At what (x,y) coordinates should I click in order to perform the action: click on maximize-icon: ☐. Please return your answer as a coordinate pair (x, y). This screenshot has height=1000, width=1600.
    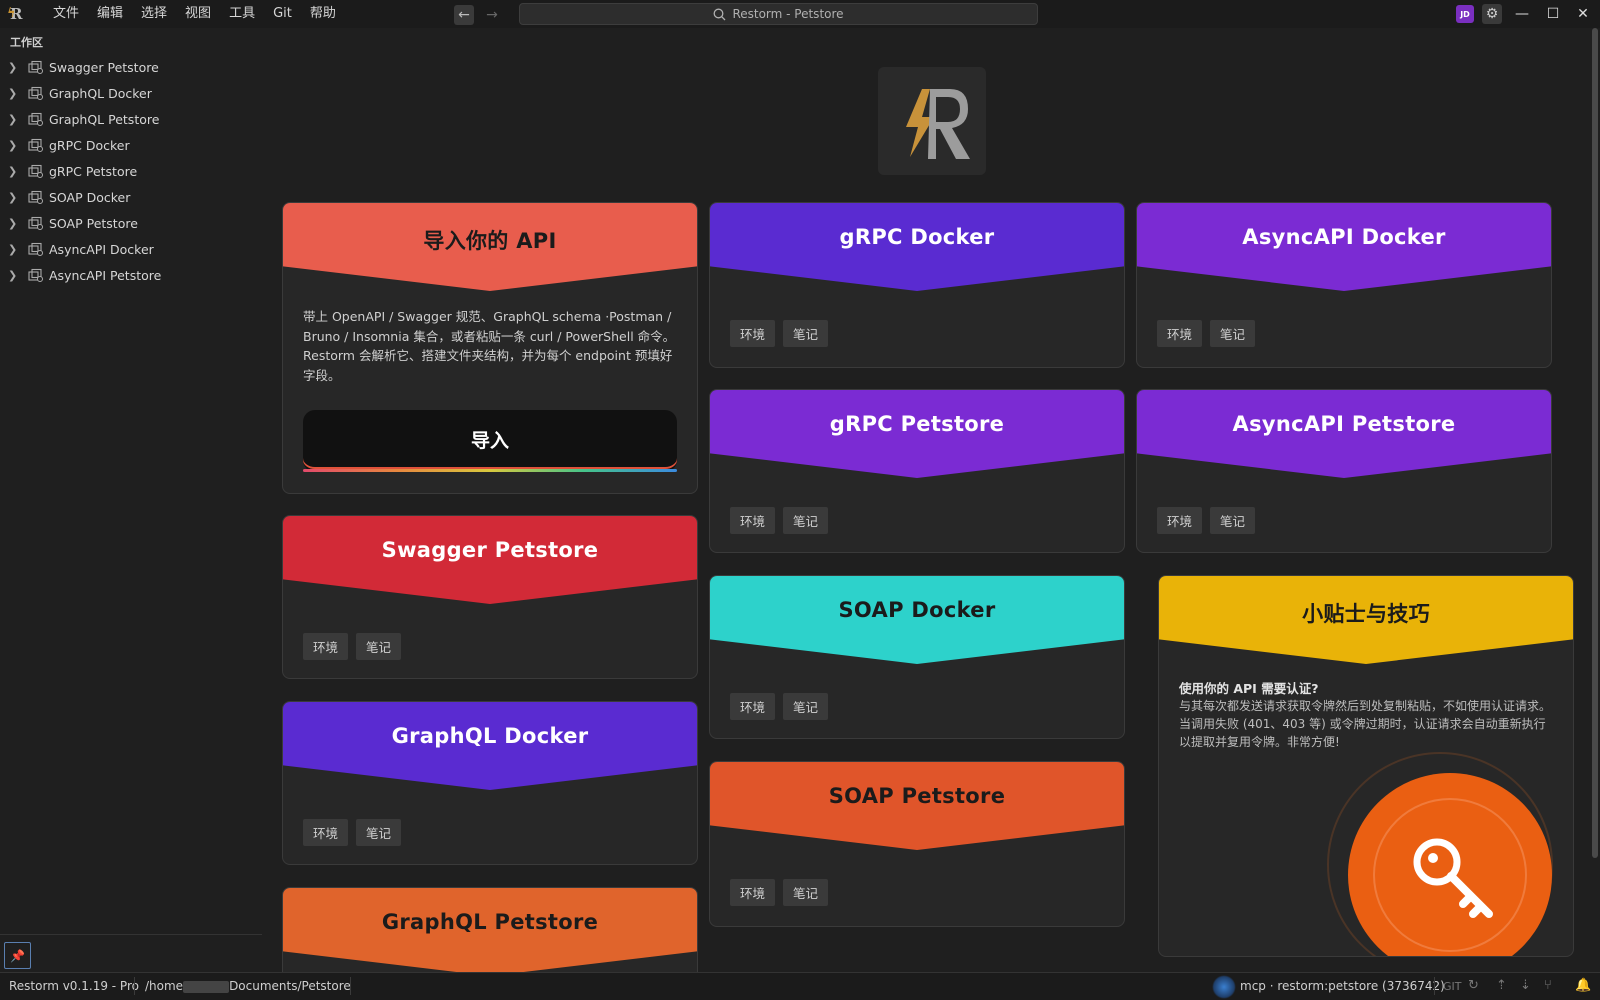
    Looking at the image, I should click on (1553, 14).